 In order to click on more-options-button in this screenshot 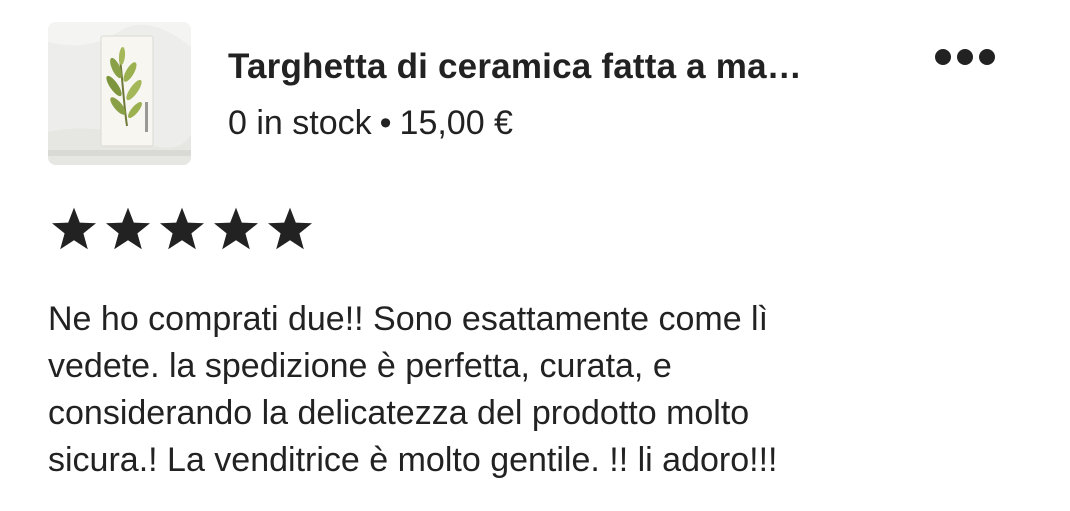, I will do `click(965, 57)`.